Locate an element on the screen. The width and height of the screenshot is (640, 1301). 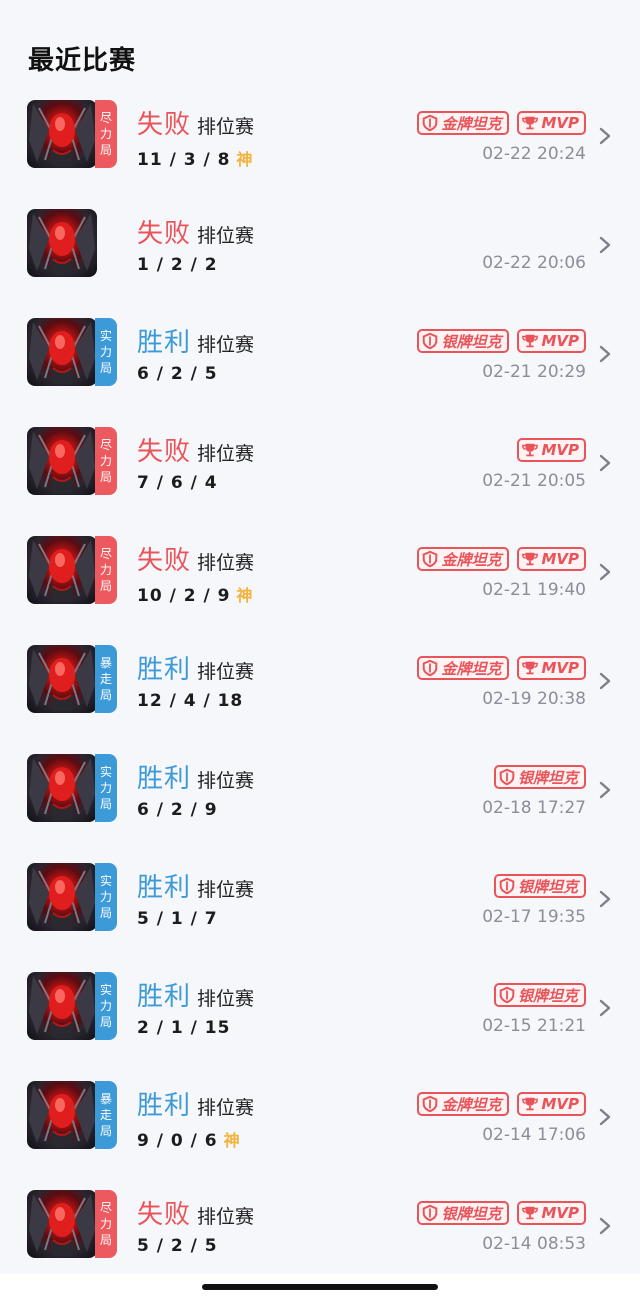
trophy-icon is located at coordinates (530, 1104).